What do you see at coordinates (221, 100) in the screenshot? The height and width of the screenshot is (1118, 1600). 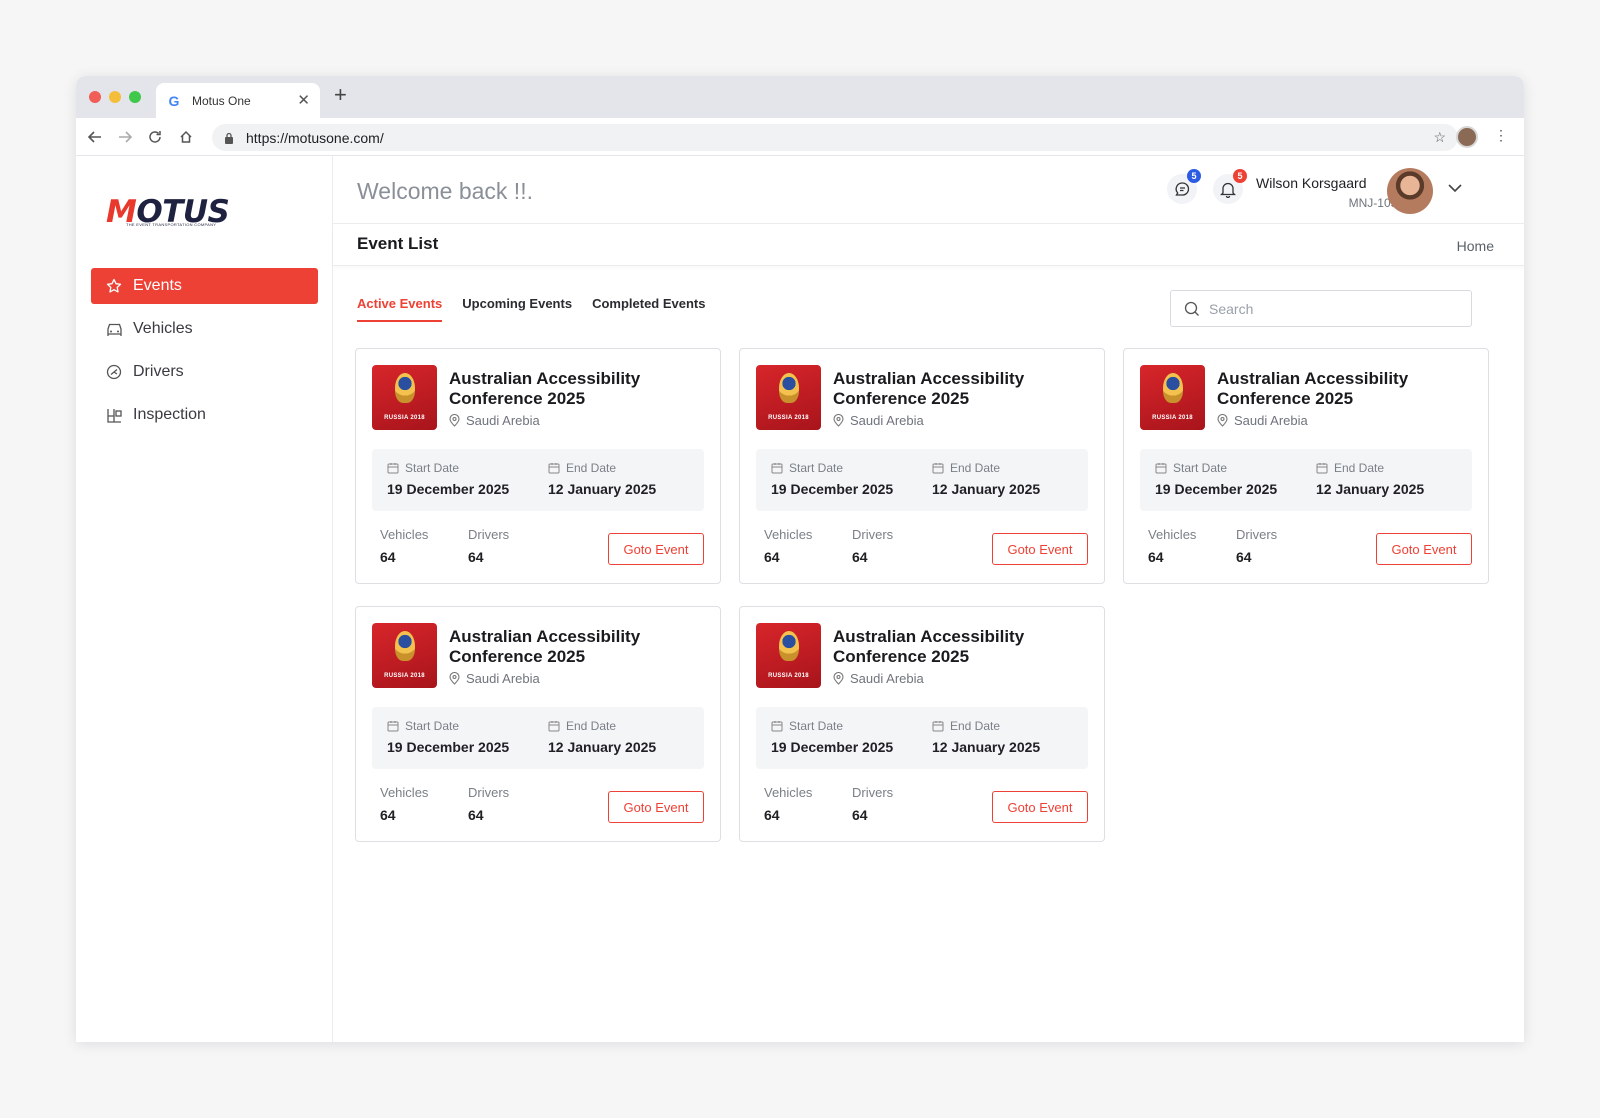 I see `browser-tab-title: Motus One` at bounding box center [221, 100].